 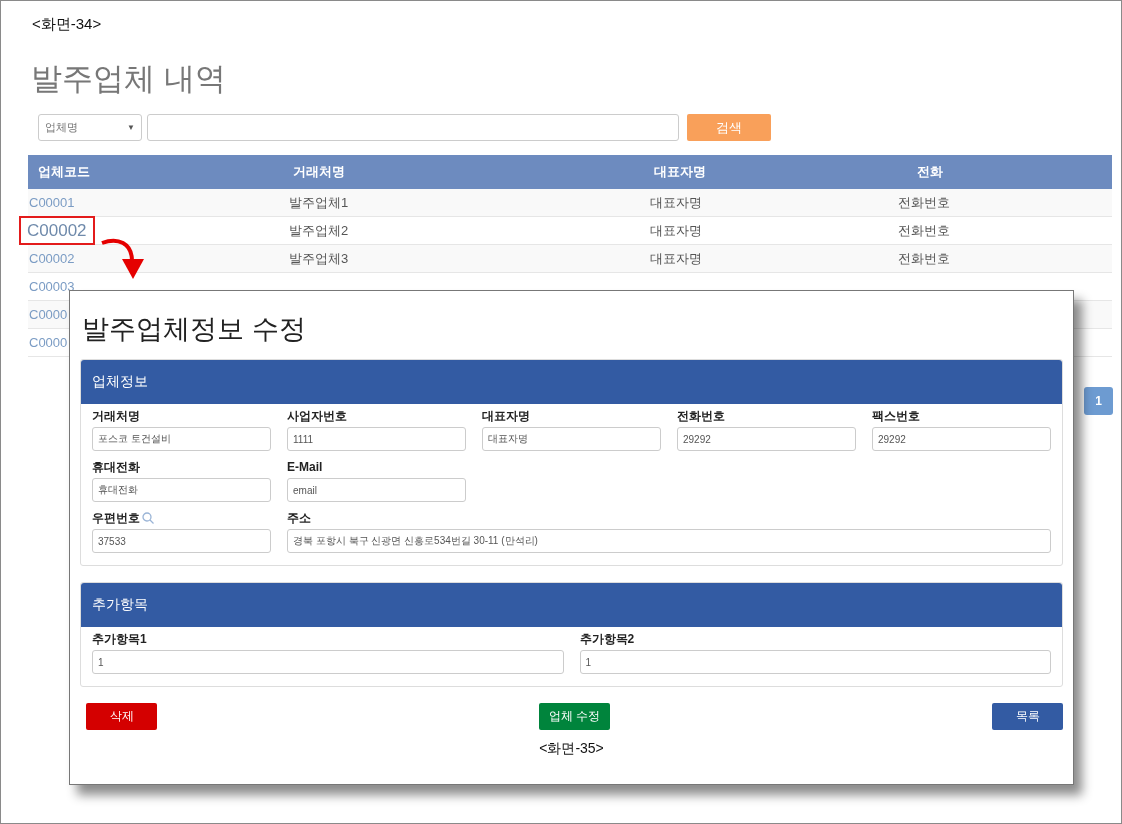 I want to click on table-cell: 발주업체1, so click(x=319, y=202).